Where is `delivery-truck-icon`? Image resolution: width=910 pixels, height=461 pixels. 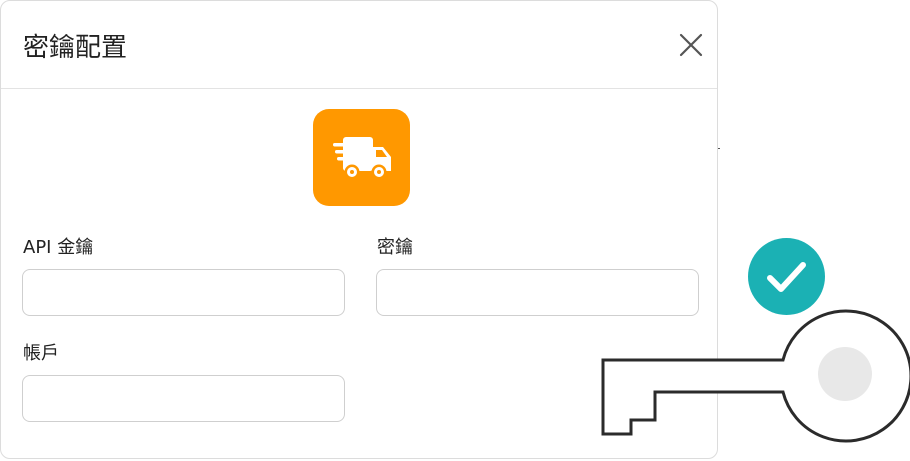 delivery-truck-icon is located at coordinates (362, 158).